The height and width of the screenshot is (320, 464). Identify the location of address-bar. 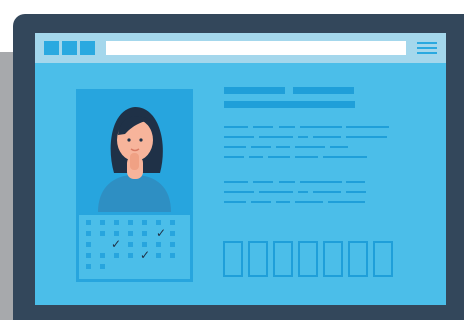
(256, 48).